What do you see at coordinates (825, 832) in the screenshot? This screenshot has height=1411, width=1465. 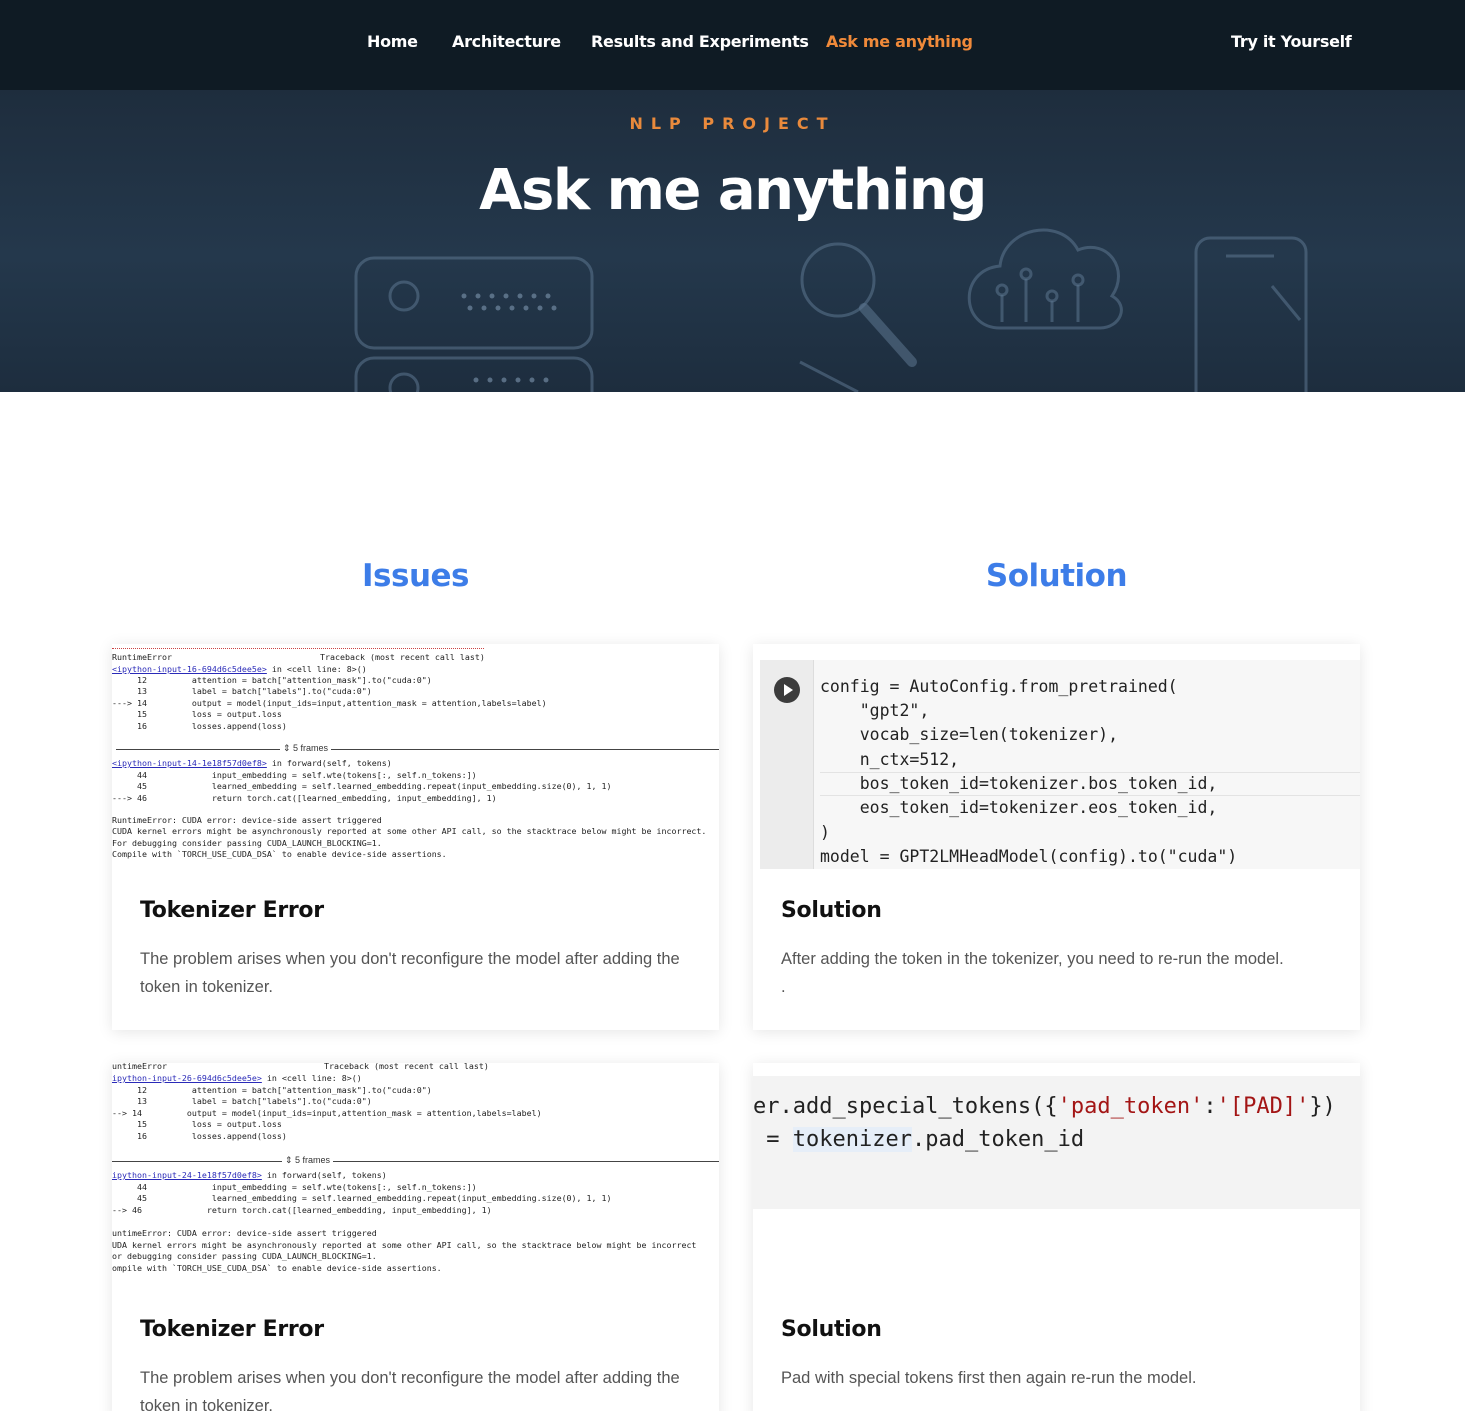 I see `code-line: )` at bounding box center [825, 832].